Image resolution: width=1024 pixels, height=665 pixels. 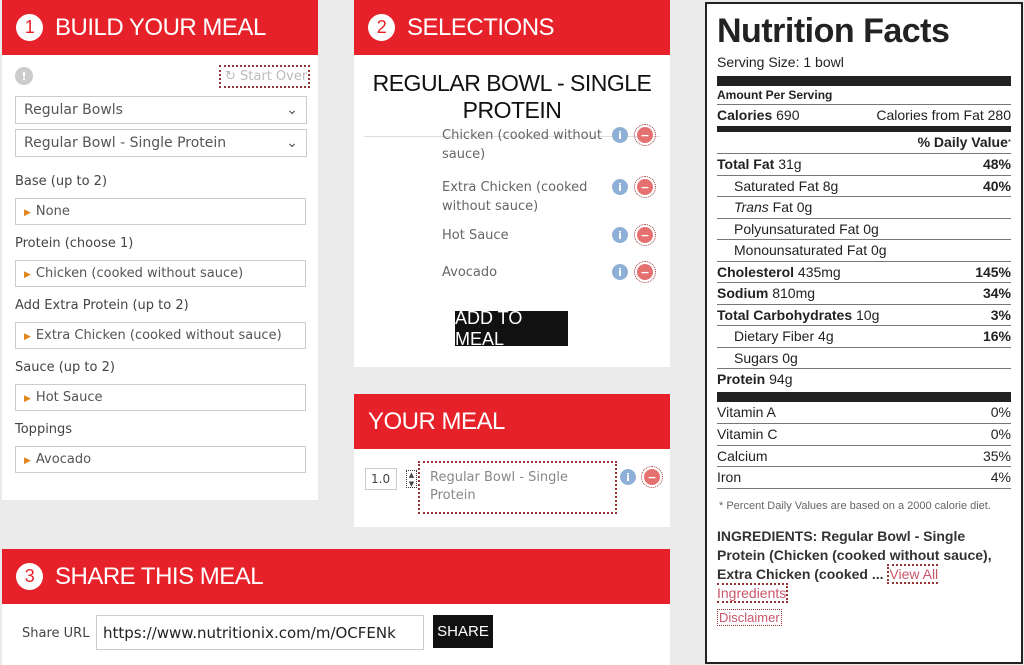 I want to click on calories-label: Calories, so click(x=745, y=115).